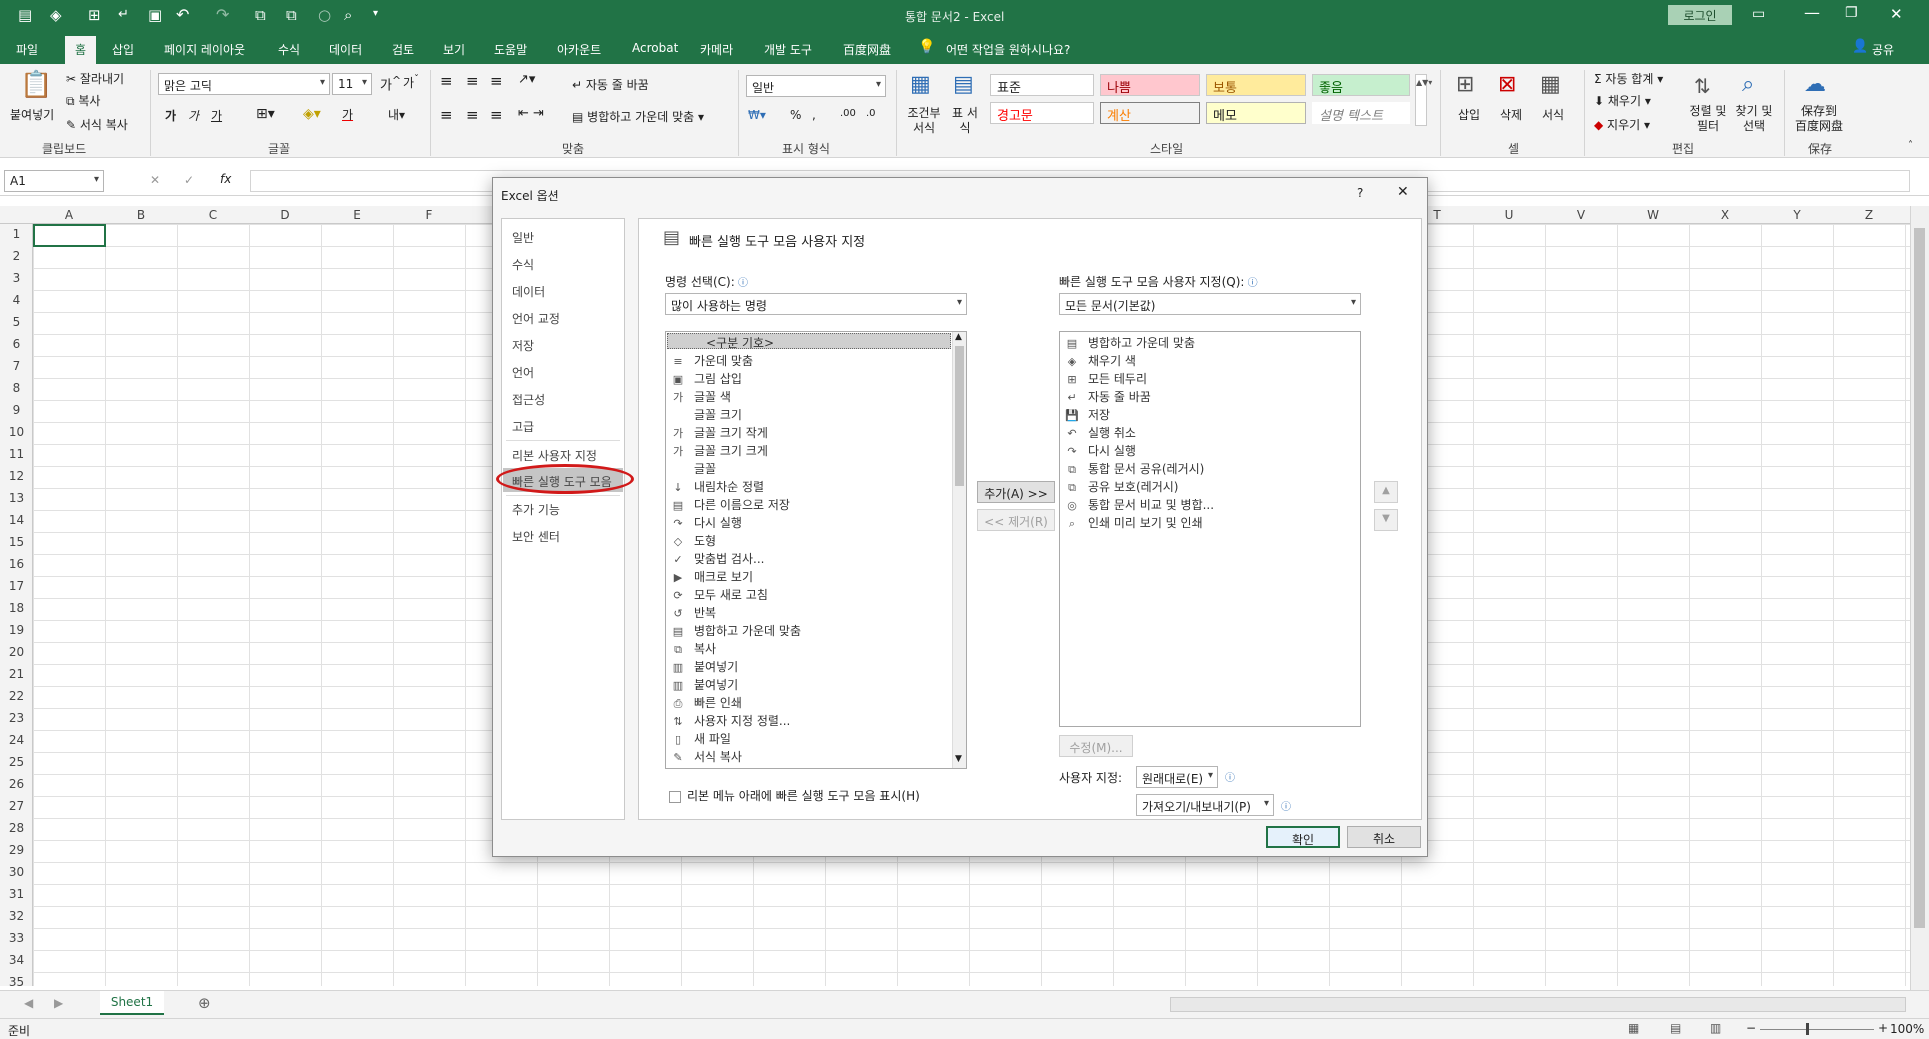  I want to click on list-item: 글꼴, so click(693, 469).